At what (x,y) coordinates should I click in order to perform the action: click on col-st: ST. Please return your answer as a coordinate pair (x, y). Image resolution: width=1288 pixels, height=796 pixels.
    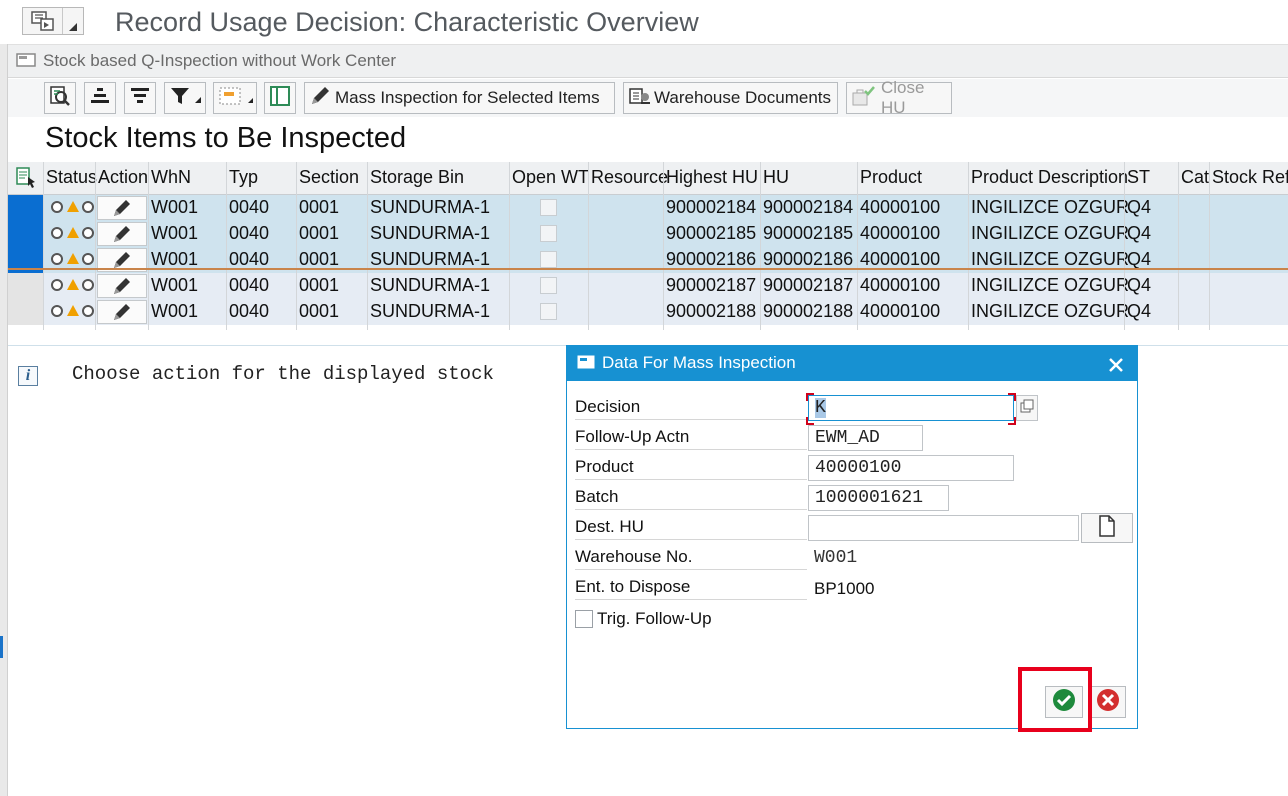
    Looking at the image, I should click on (1138, 177).